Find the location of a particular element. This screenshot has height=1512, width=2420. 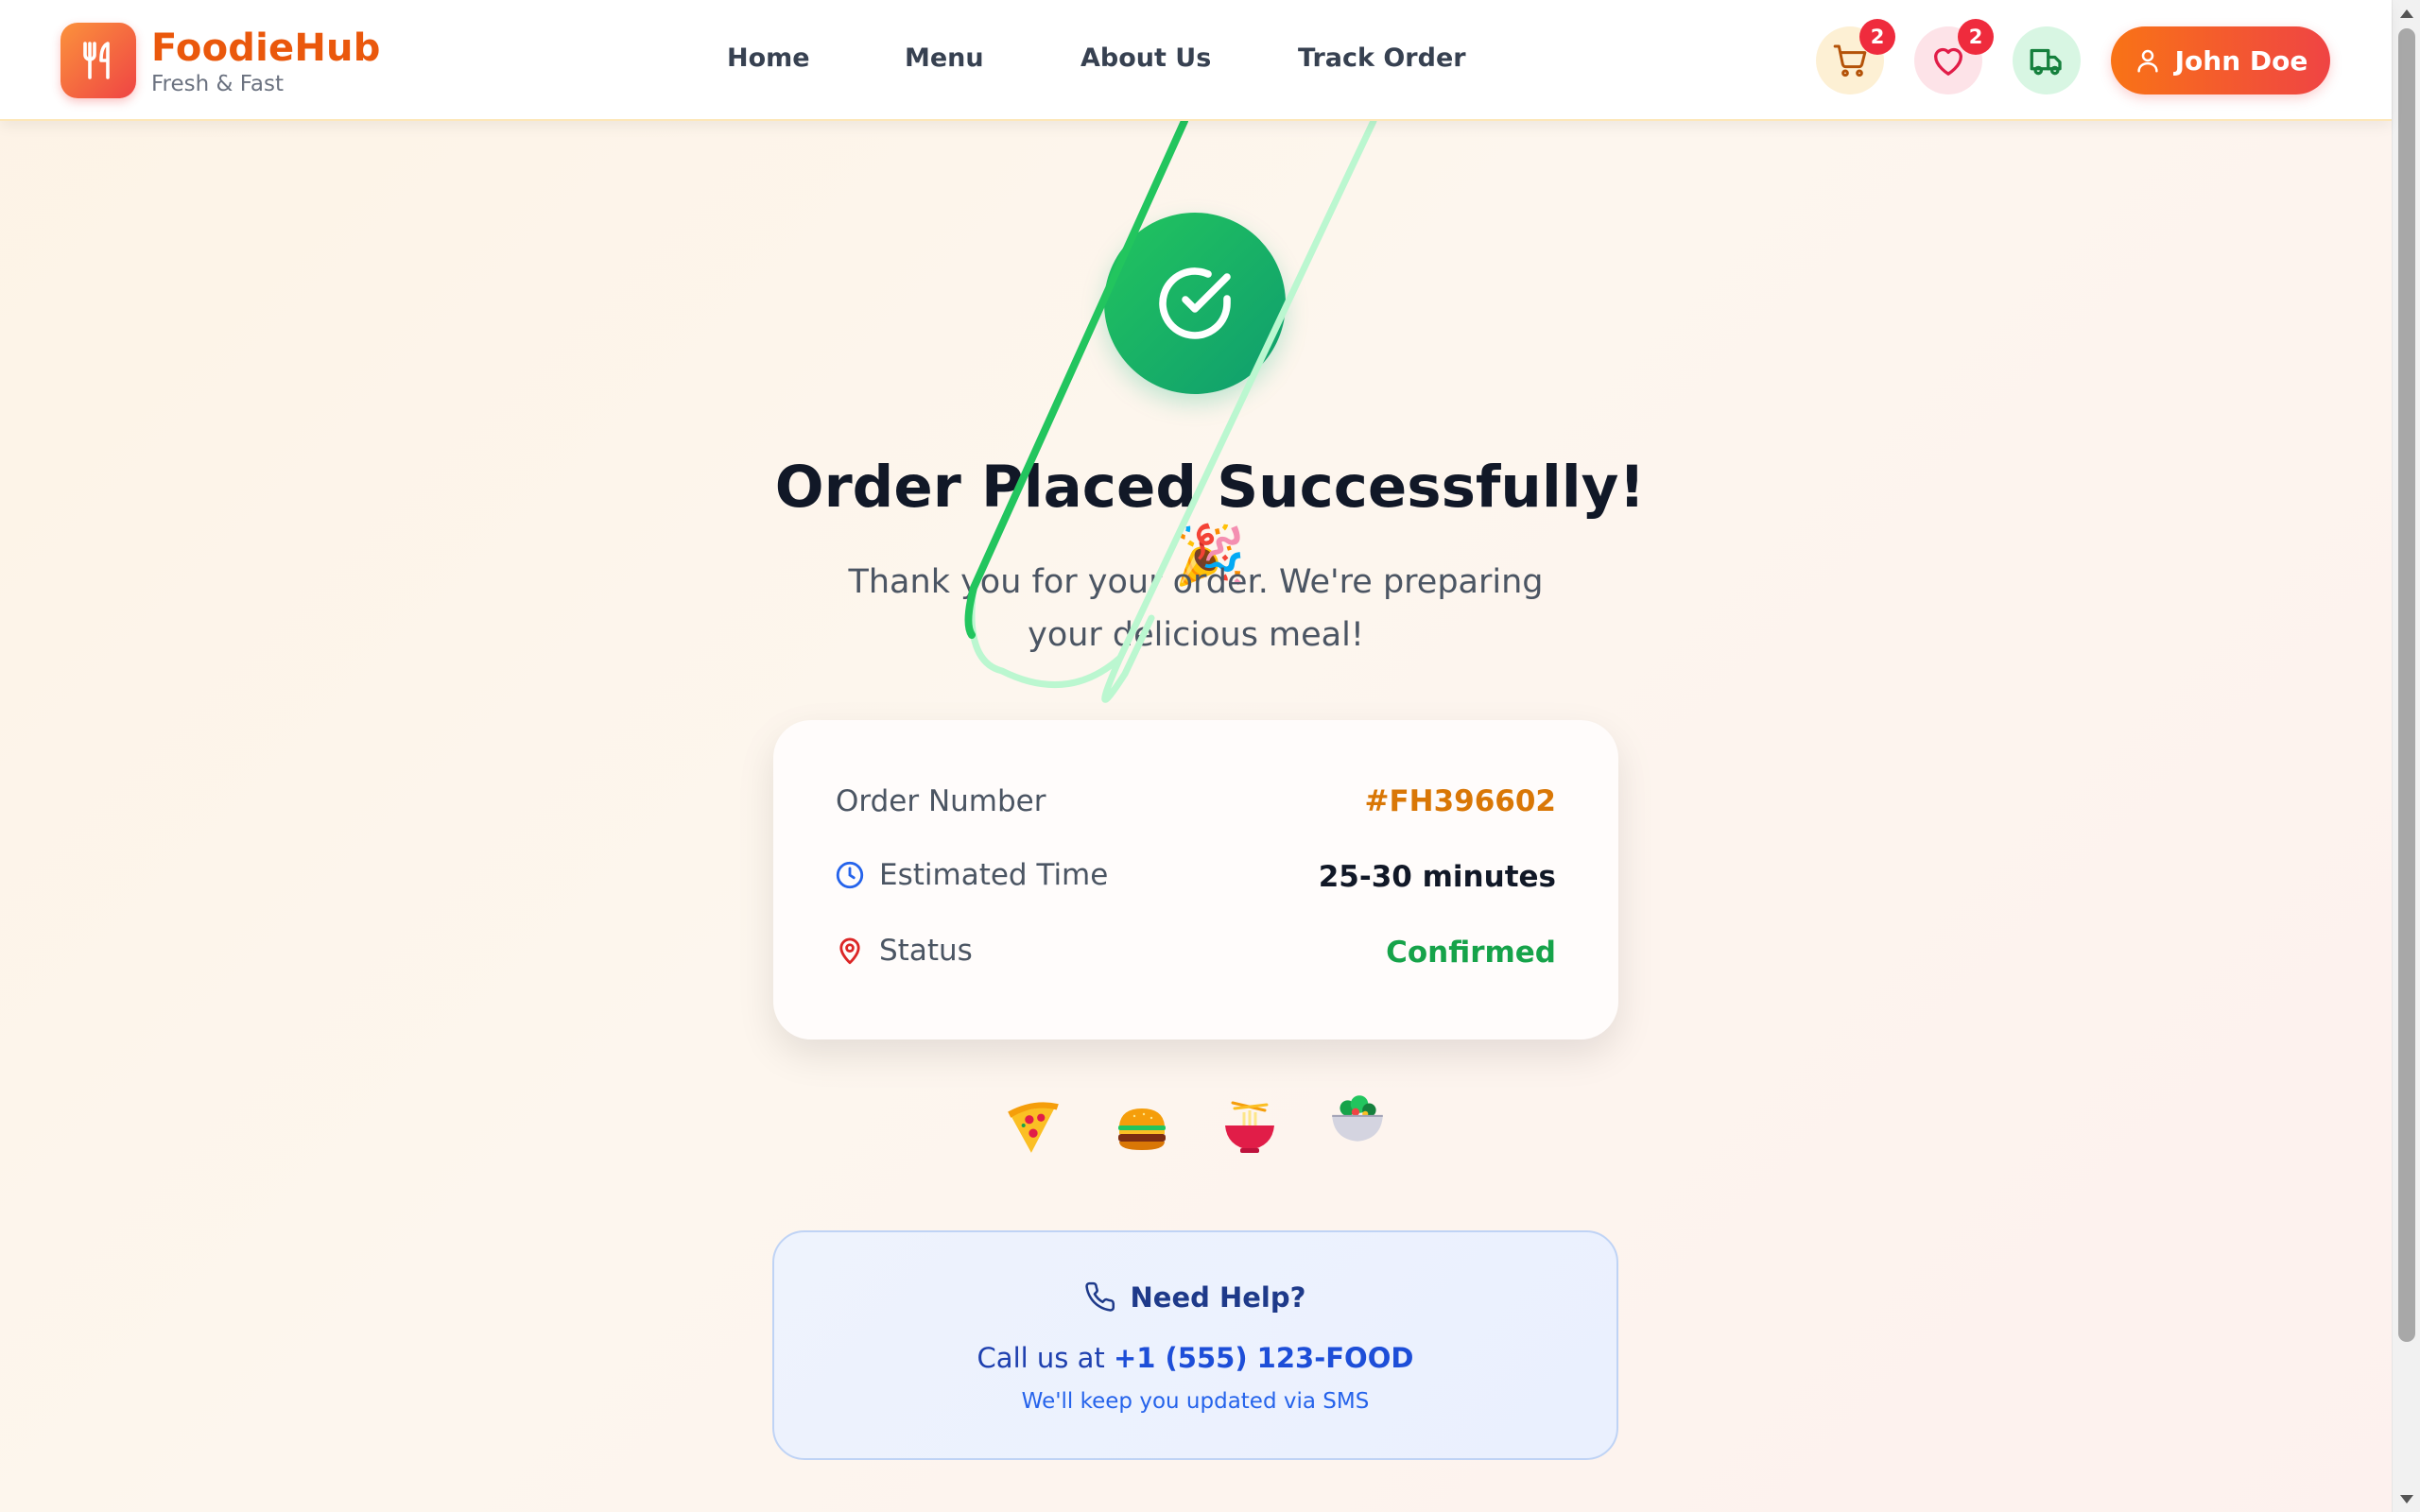

success-check-badge is located at coordinates (1195, 303).